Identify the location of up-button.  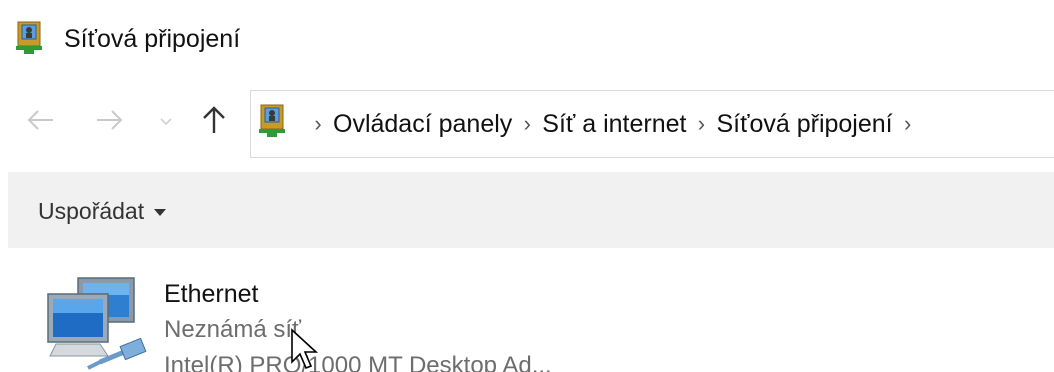
(214, 122).